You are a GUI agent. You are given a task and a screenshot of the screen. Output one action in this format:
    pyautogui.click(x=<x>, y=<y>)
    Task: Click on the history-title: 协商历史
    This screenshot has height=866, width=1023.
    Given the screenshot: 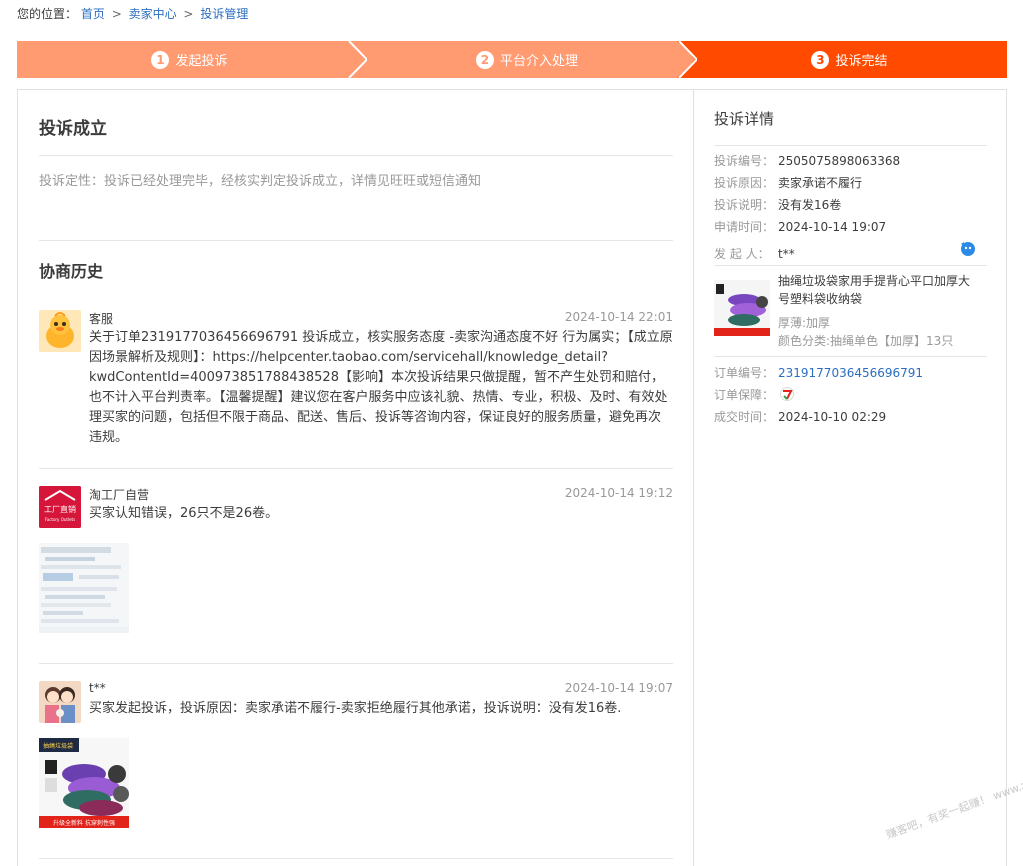 What is the action you would take?
    pyautogui.click(x=71, y=271)
    